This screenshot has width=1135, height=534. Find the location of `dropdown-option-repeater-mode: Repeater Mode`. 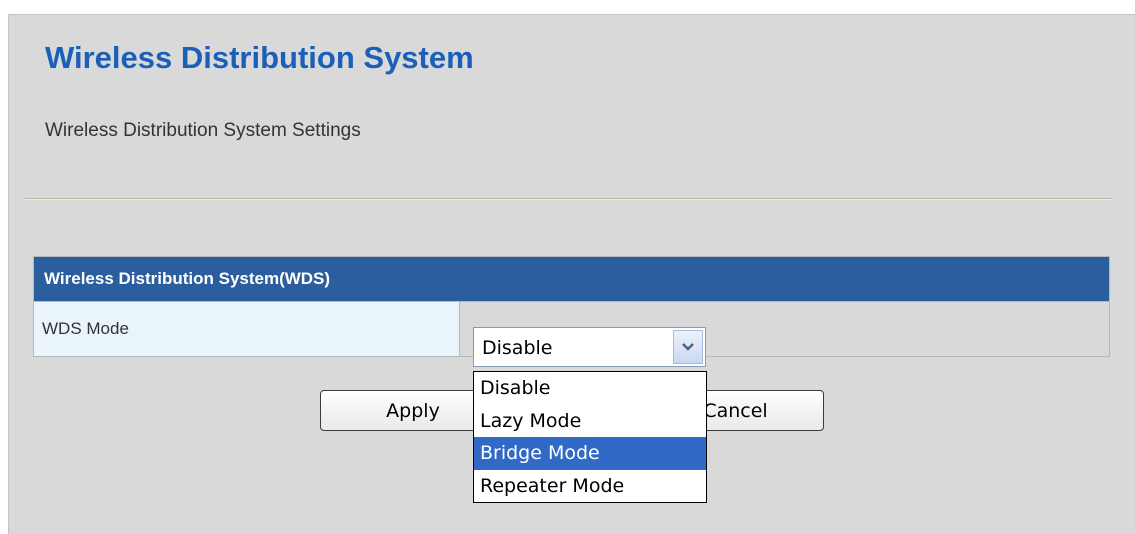

dropdown-option-repeater-mode: Repeater Mode is located at coordinates (590, 486).